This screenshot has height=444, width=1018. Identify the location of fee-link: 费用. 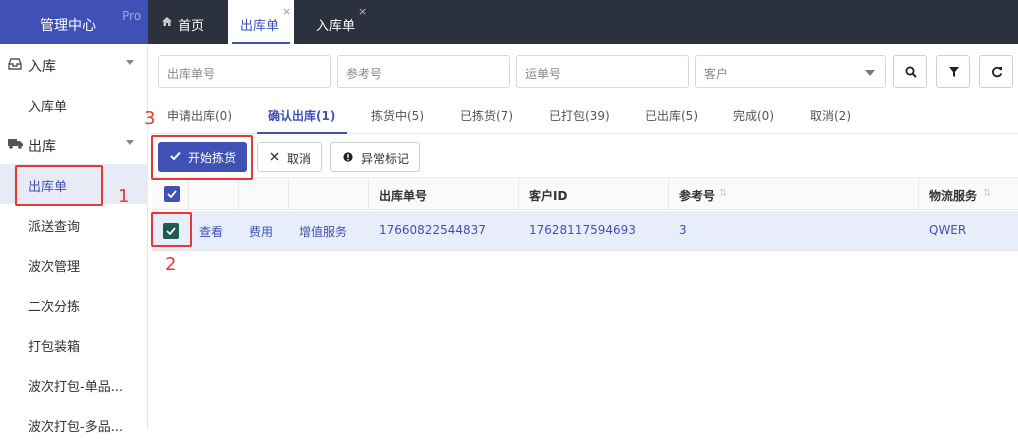
(261, 231).